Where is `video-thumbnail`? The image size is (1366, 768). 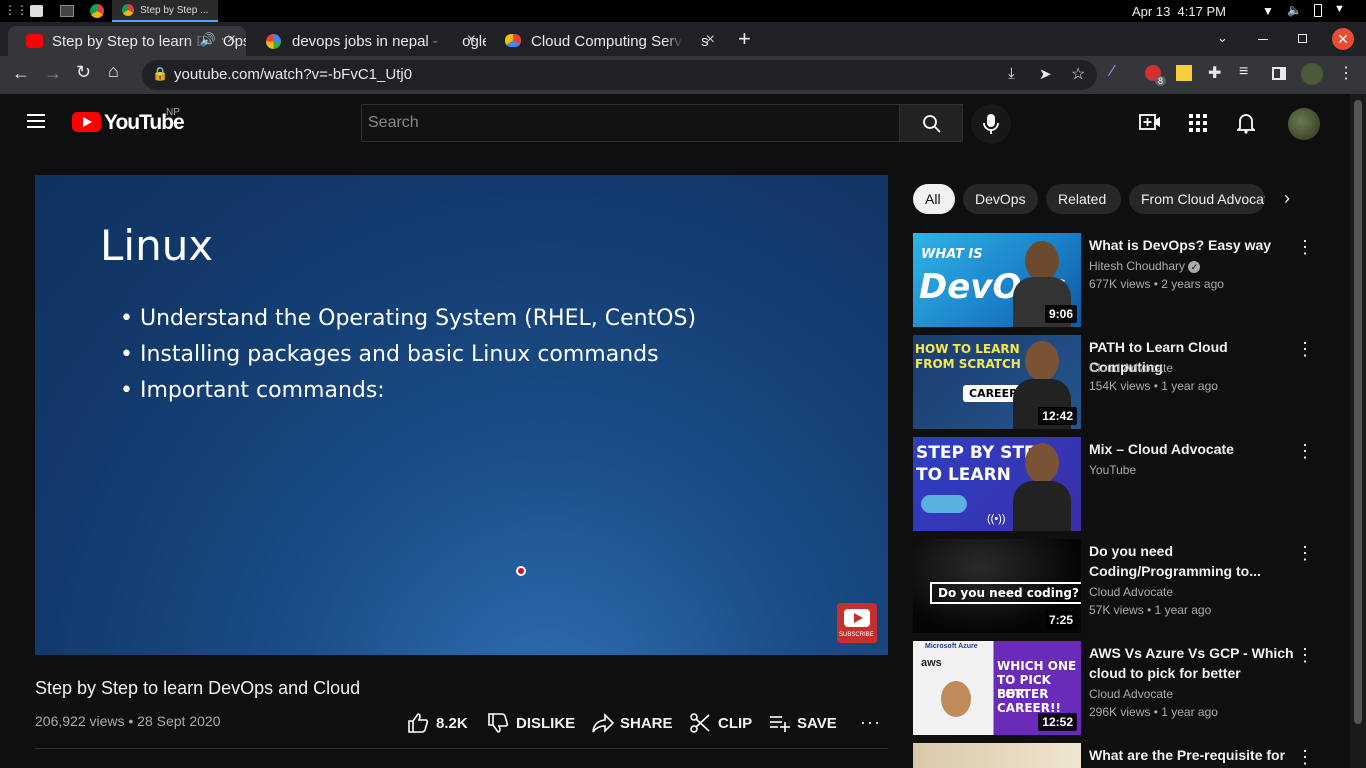 video-thumbnail is located at coordinates (997, 755).